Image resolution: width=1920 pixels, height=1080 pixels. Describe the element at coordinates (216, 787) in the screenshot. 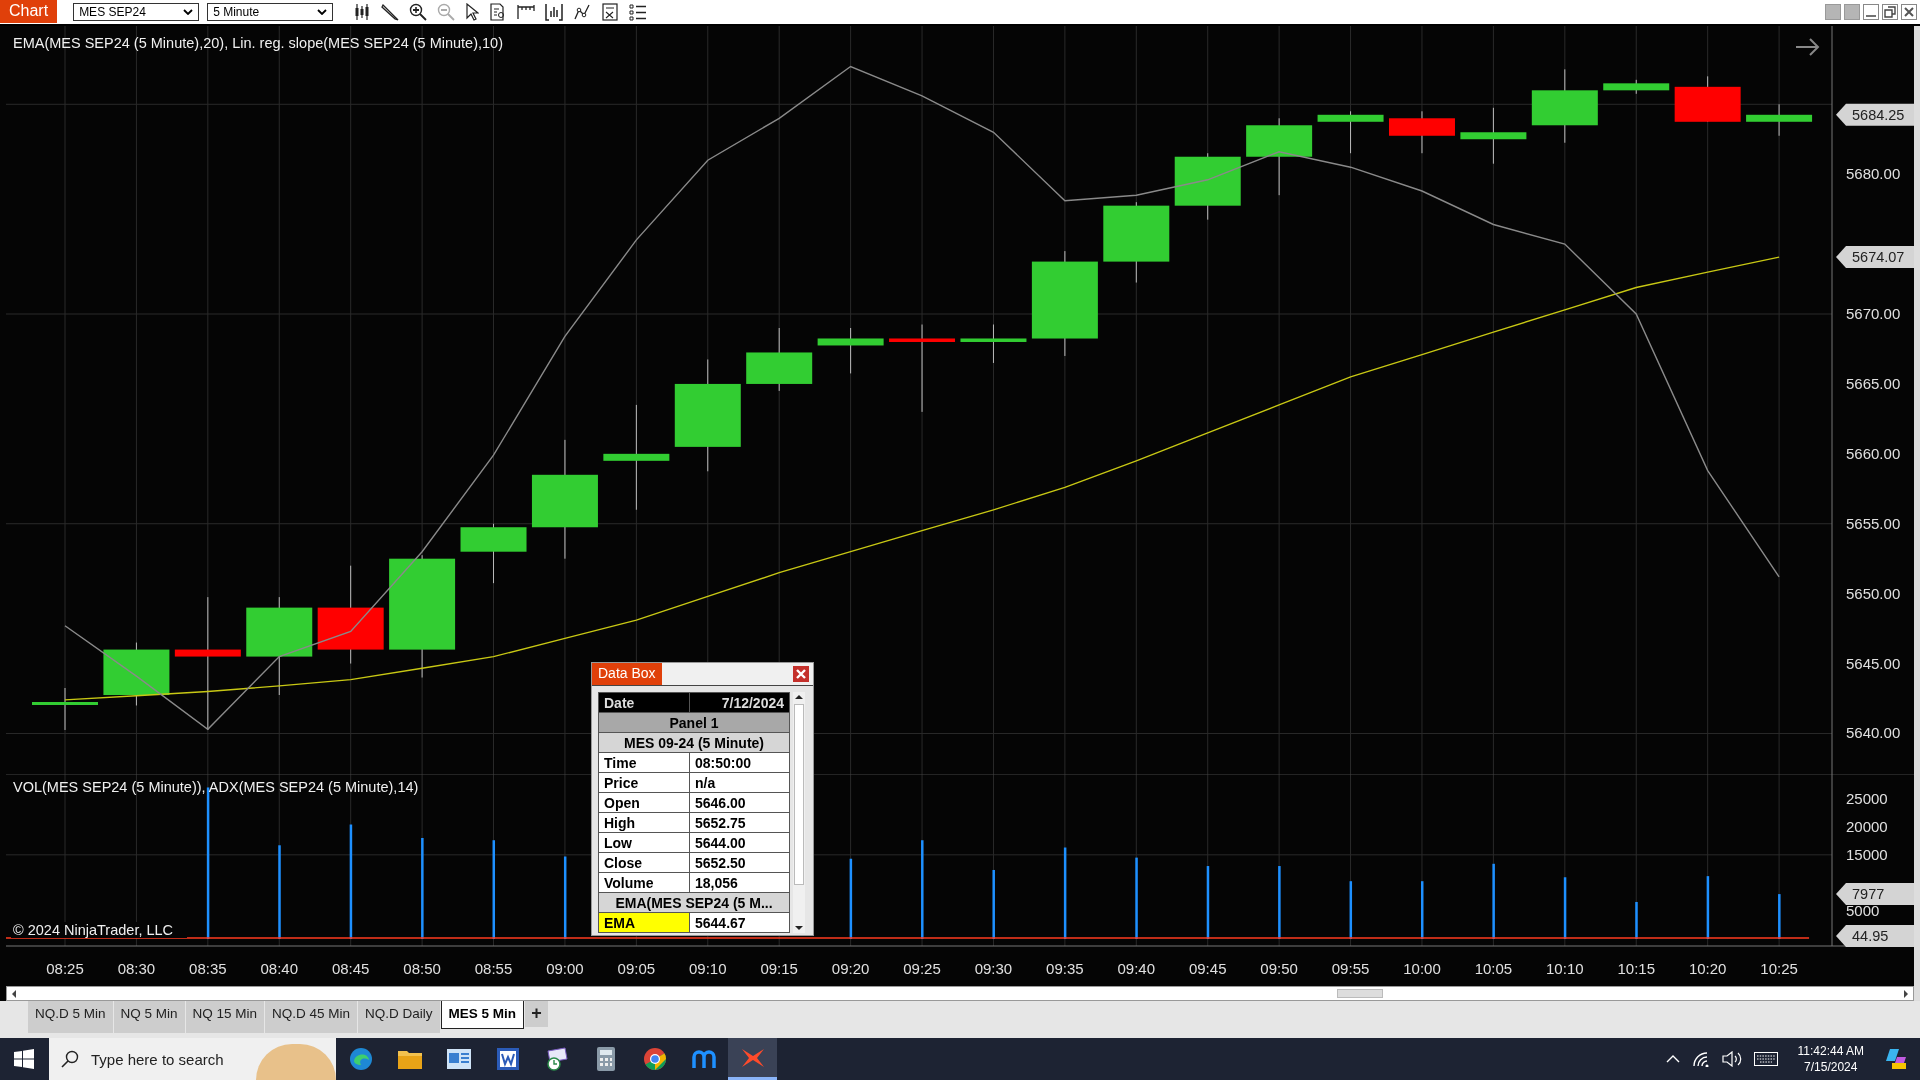

I see `indicator-title: VOL(MES SEP24 (5 Minute)), ADX(MES SEP24 (5 Minute),14)` at that location.